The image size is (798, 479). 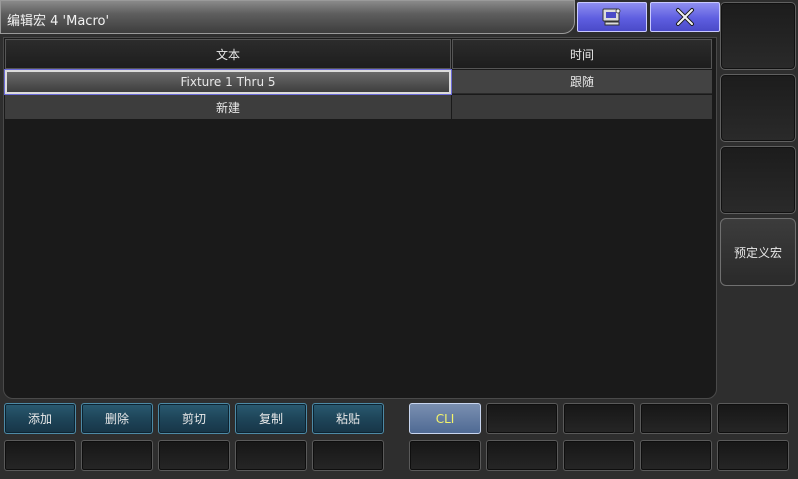 I want to click on column-header-time: 时间, so click(x=582, y=54).